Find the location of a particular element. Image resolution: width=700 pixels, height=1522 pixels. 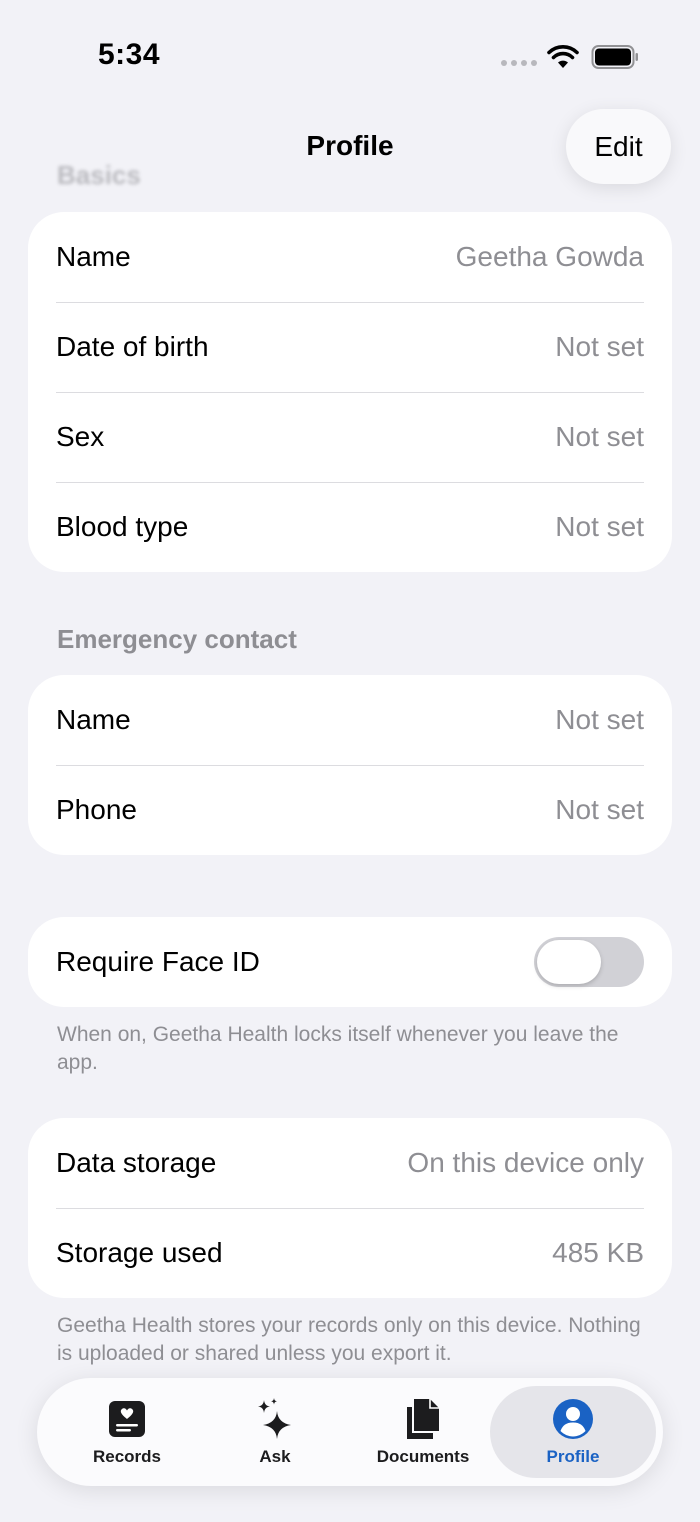

tab-label: Profile is located at coordinates (573, 1456).